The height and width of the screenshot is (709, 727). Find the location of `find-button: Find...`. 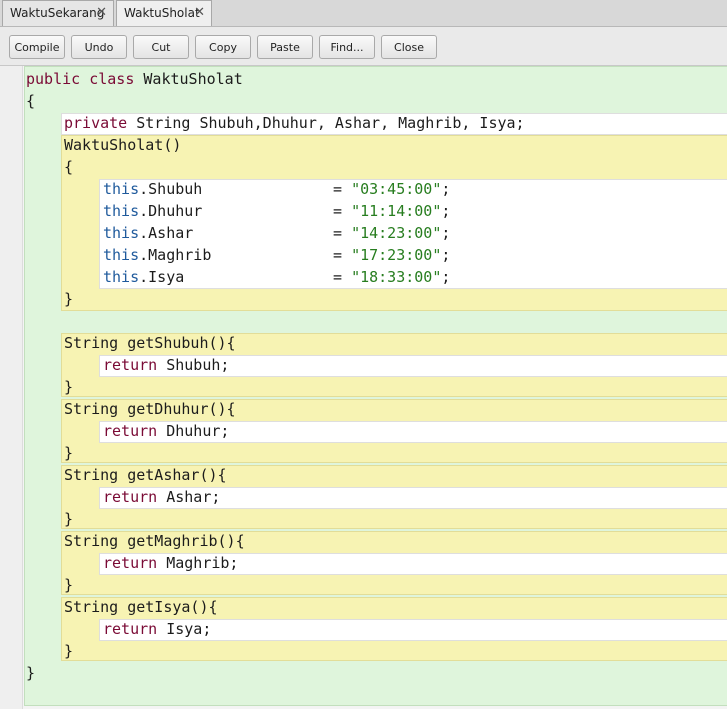

find-button: Find... is located at coordinates (347, 47).